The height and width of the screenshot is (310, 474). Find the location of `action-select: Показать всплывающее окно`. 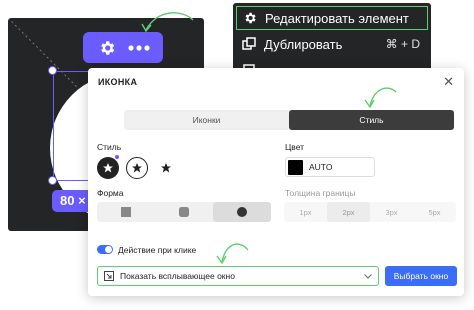

action-select: Показать всплывающее окно is located at coordinates (238, 276).